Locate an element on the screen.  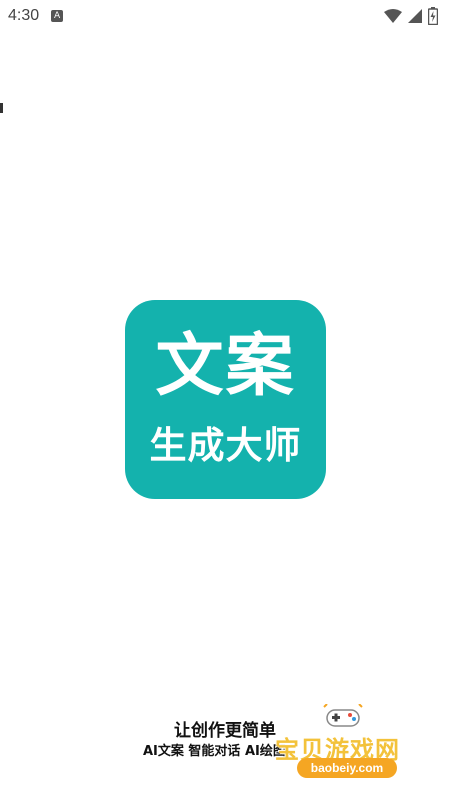
status-right is located at coordinates (411, 16).